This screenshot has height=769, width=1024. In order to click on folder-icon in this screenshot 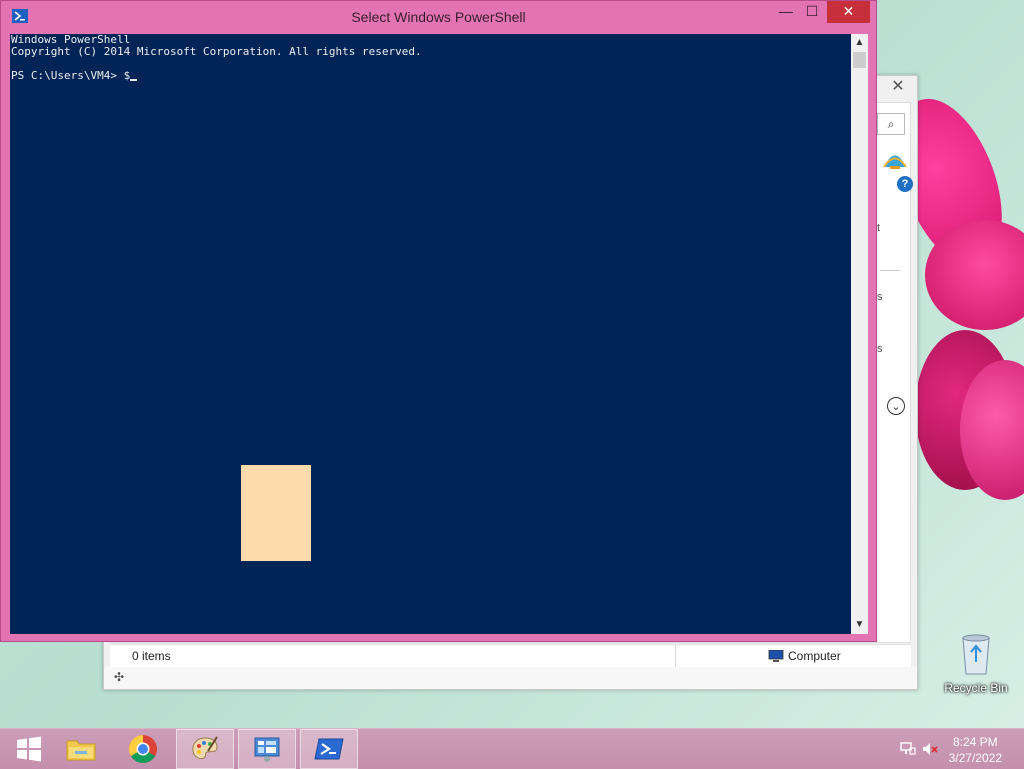, I will do `click(81, 749)`.